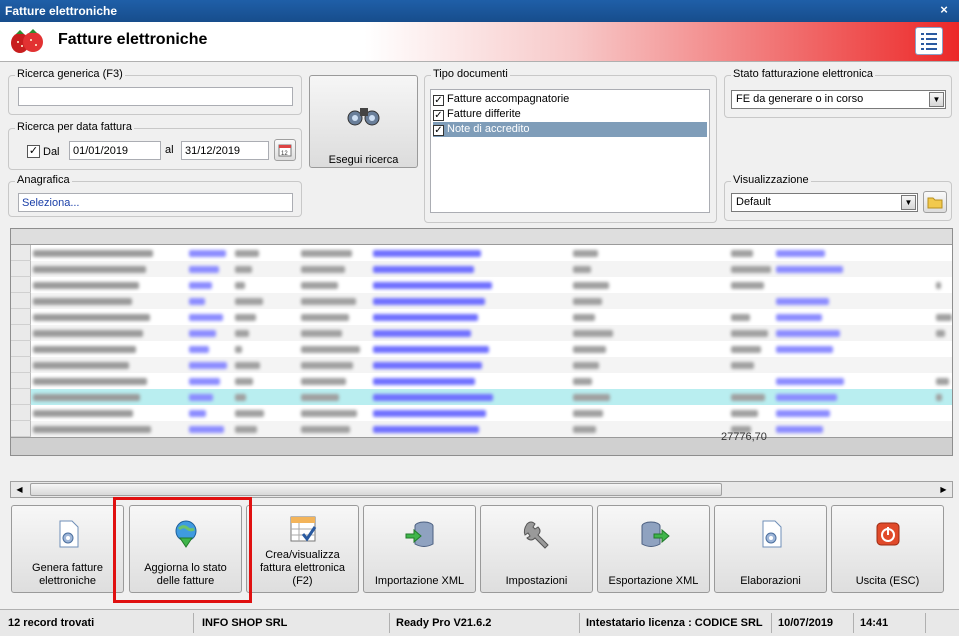 The height and width of the screenshot is (636, 959). Describe the element at coordinates (155, 96) in the screenshot. I see `generic-search-input` at that location.